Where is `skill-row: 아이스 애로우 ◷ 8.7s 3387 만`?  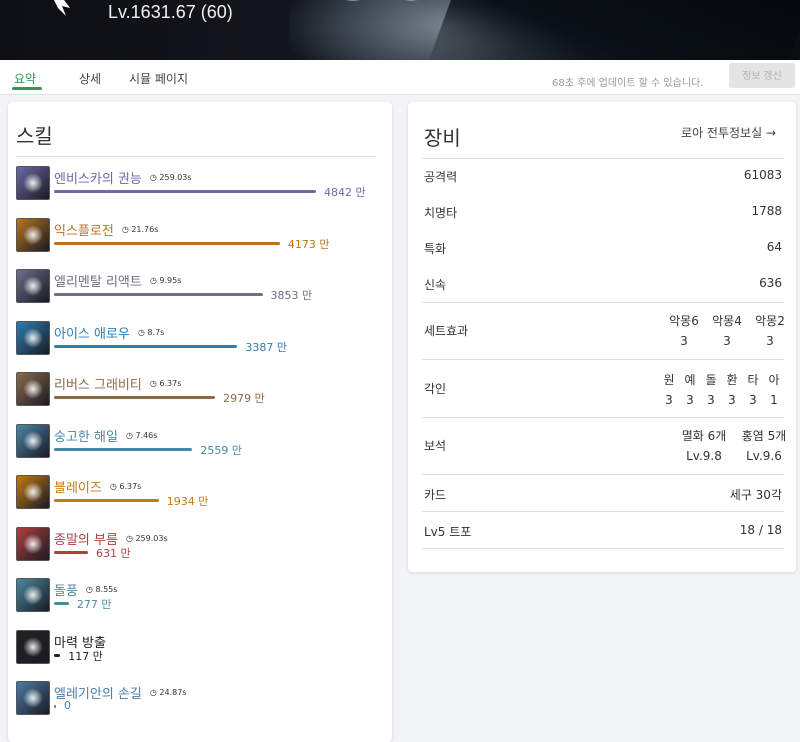
skill-row: 아이스 애로우 ◷ 8.7s 3387 만 is located at coordinates (201, 345).